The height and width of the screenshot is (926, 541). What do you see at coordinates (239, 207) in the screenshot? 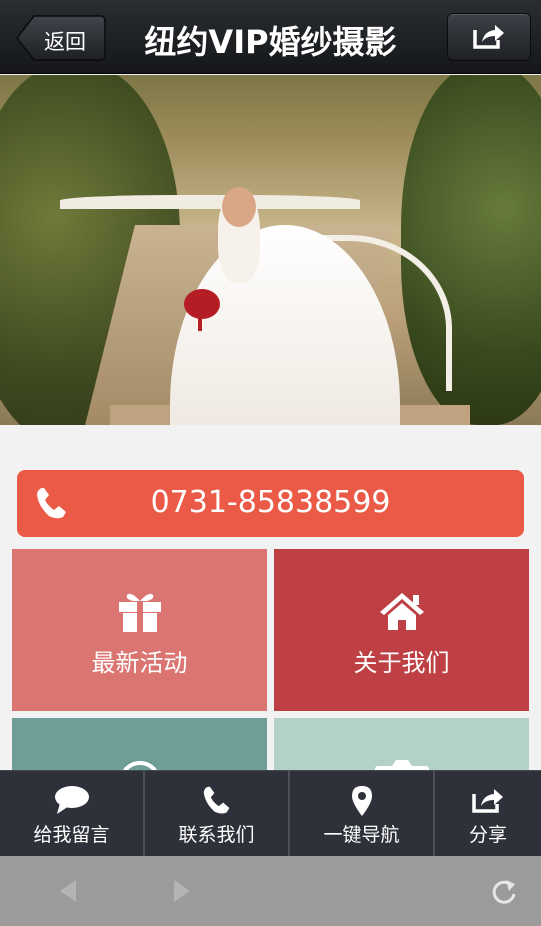
I see `bride-head` at bounding box center [239, 207].